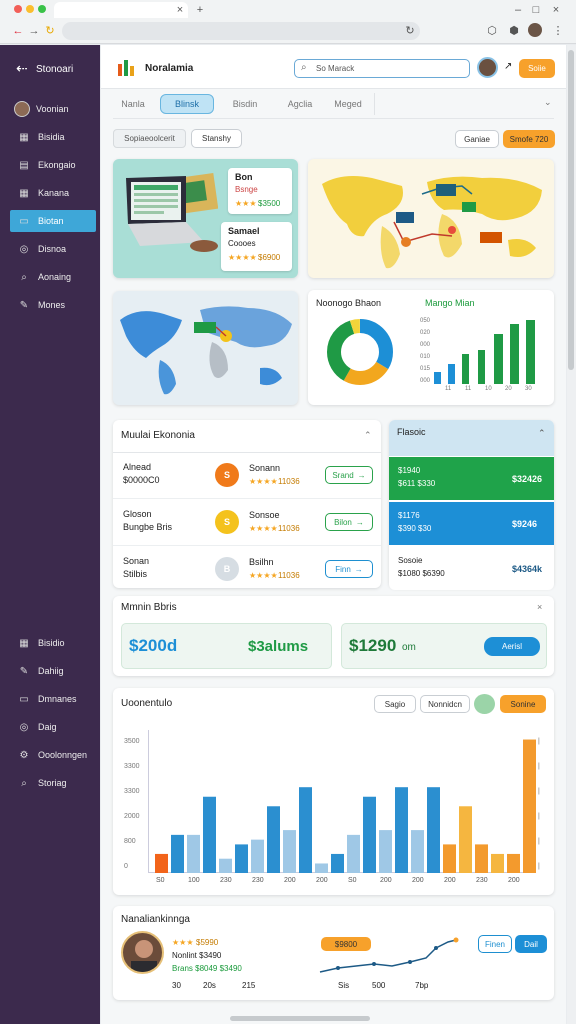 Image resolution: width=576 pixels, height=1024 pixels. Describe the element at coordinates (495, 944) in the screenshot. I see `bottom-button-1: Finen` at that location.